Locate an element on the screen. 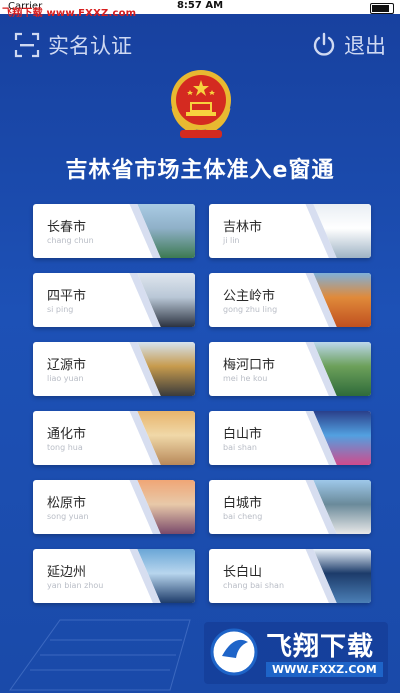  city-card: 公主岭市 gong zhu ling is located at coordinates (290, 300).